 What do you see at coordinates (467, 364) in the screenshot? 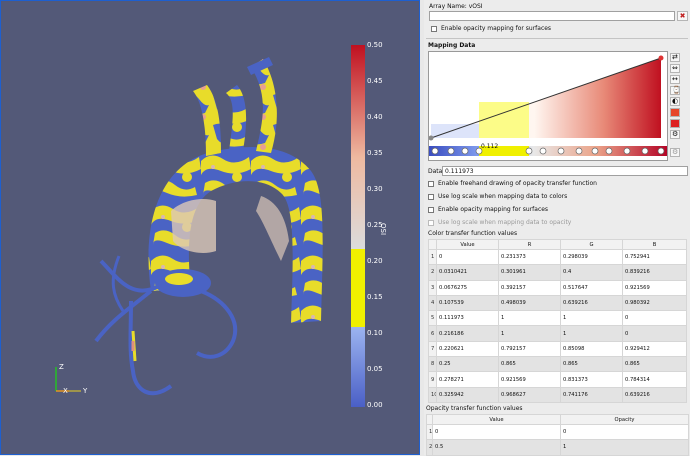
I see `cell-value: 0.25` at bounding box center [467, 364].